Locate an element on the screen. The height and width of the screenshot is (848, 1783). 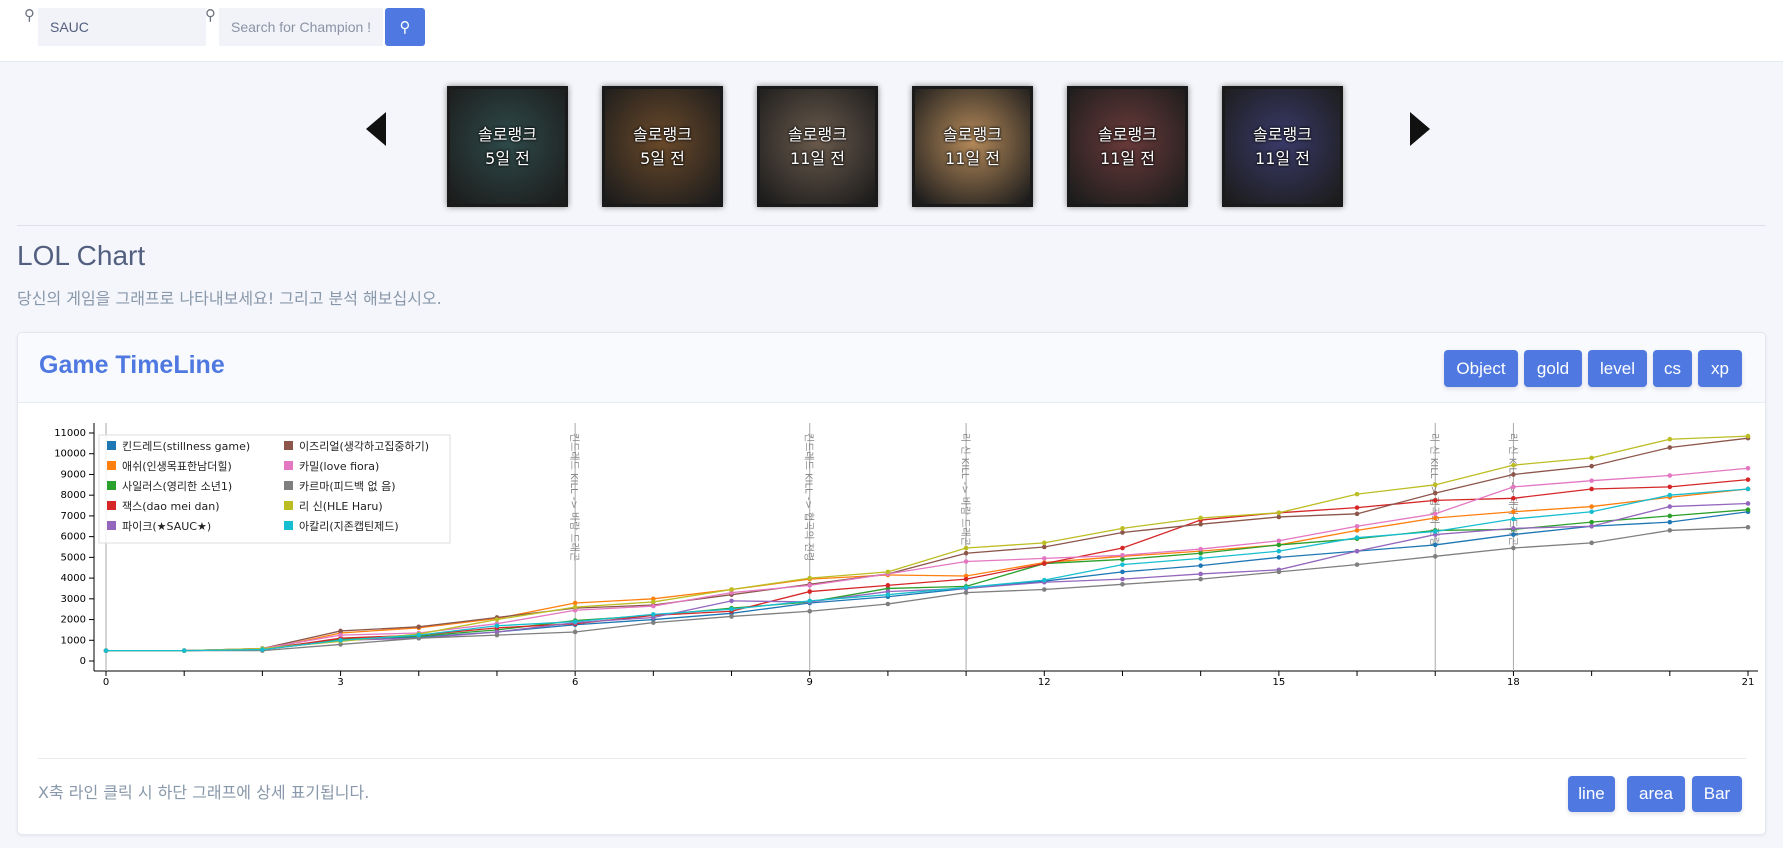
carousel-prev-arrow-icon is located at coordinates (376, 129).